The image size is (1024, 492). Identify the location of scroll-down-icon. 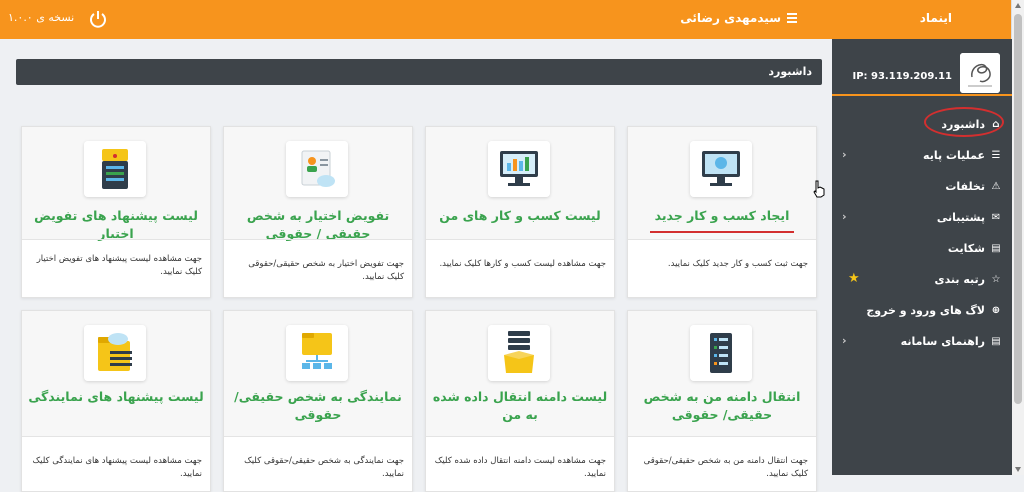
(1018, 469).